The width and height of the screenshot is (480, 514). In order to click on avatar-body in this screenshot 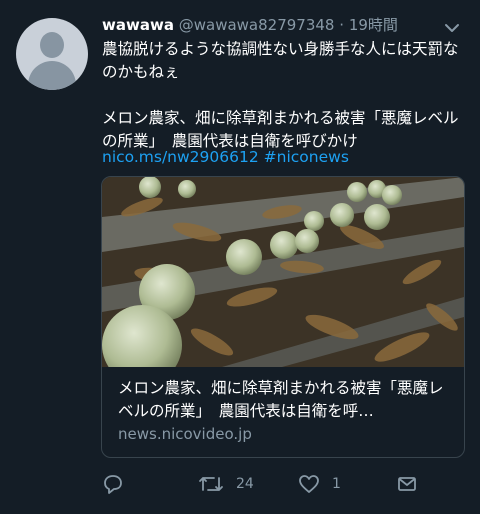, I will do `click(52, 75)`.